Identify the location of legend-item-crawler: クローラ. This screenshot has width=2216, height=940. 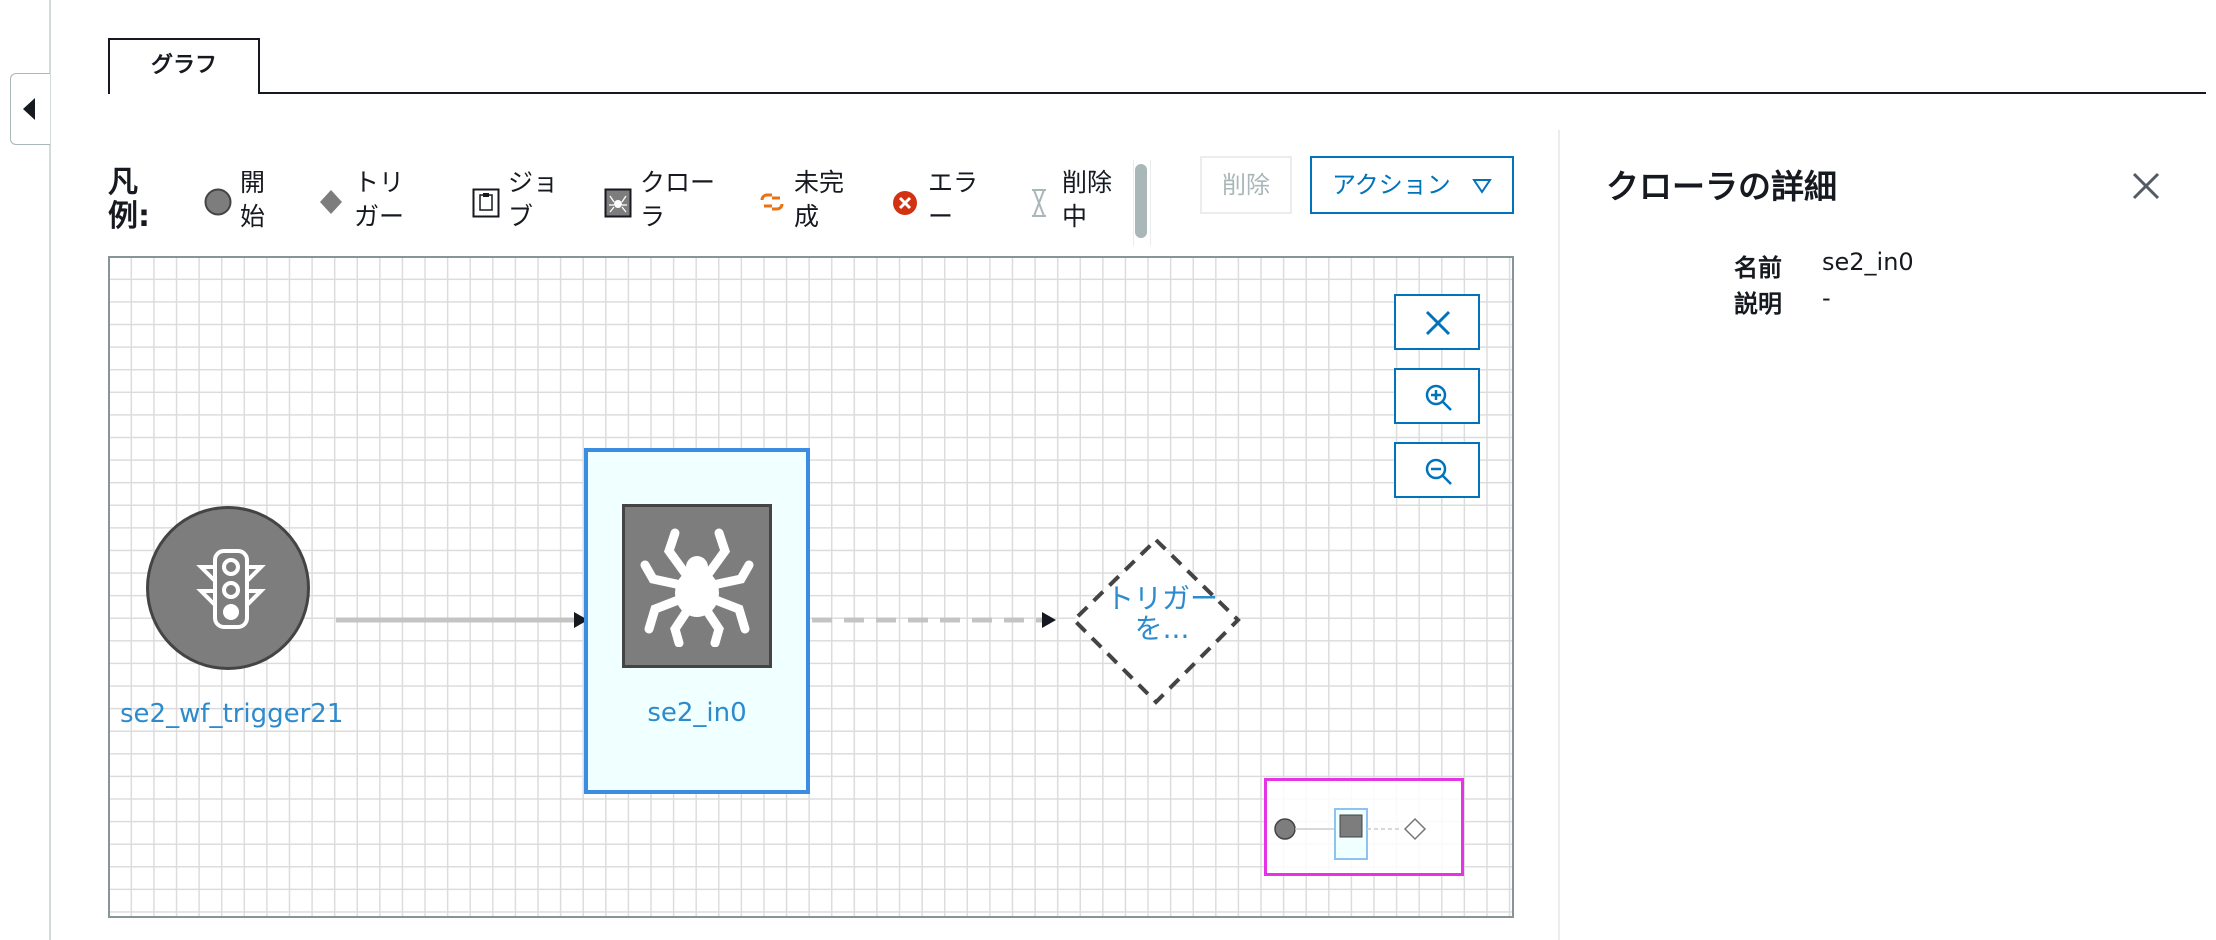
(664, 201).